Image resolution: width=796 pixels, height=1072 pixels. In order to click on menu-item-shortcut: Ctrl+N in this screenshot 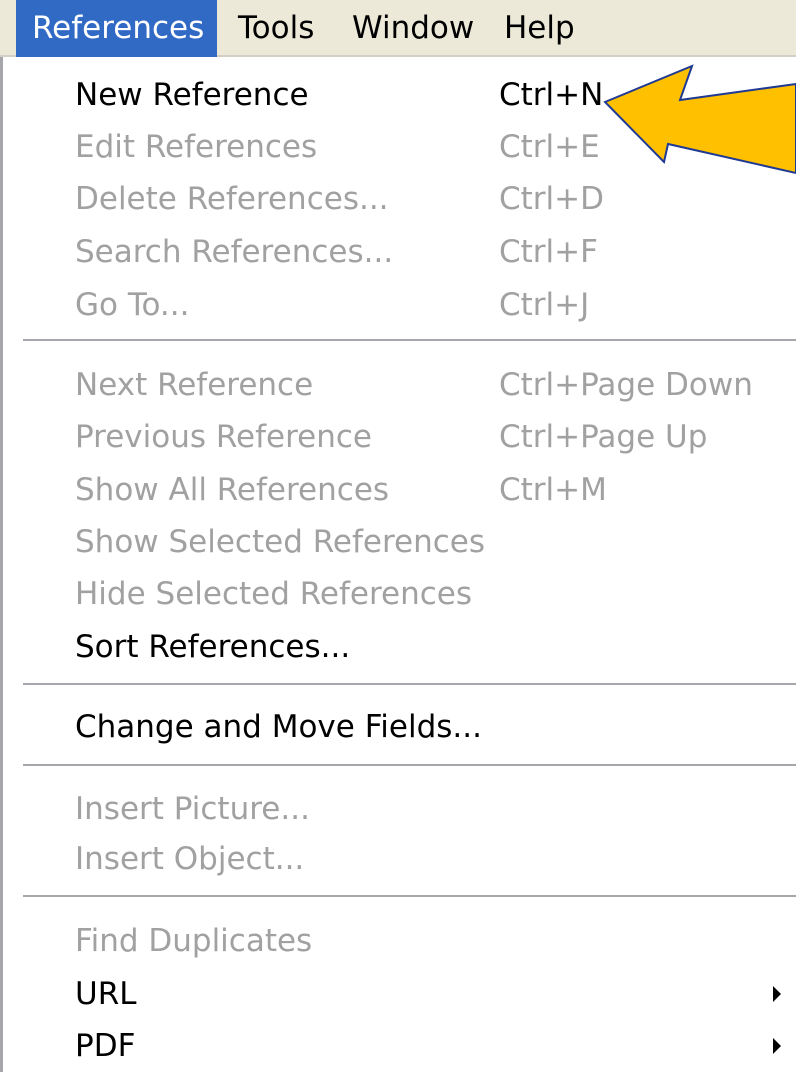, I will do `click(551, 95)`.